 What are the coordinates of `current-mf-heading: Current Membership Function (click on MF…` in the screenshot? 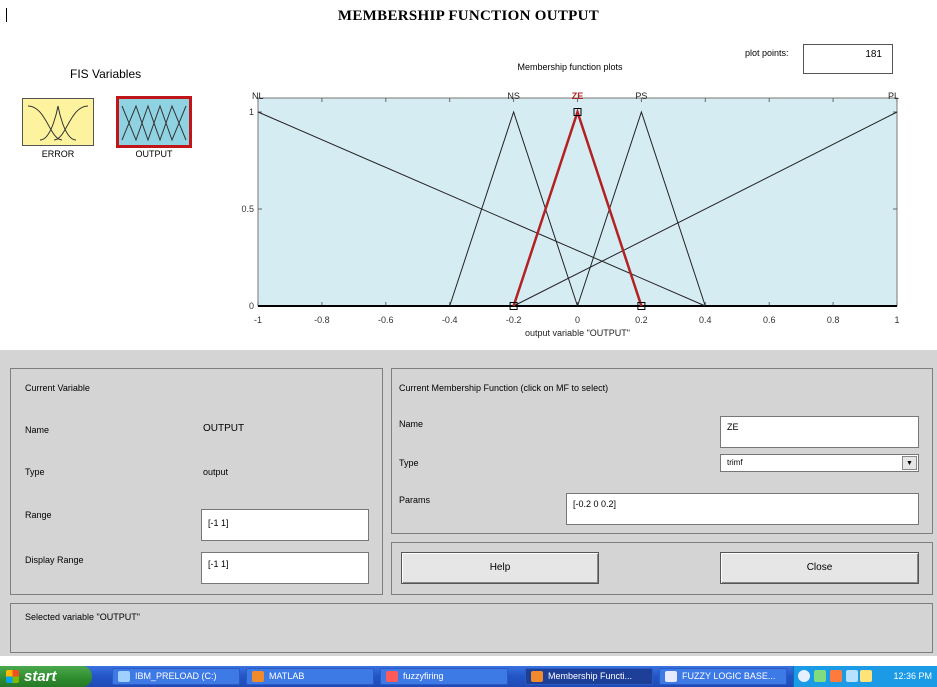 It's located at (504, 388).